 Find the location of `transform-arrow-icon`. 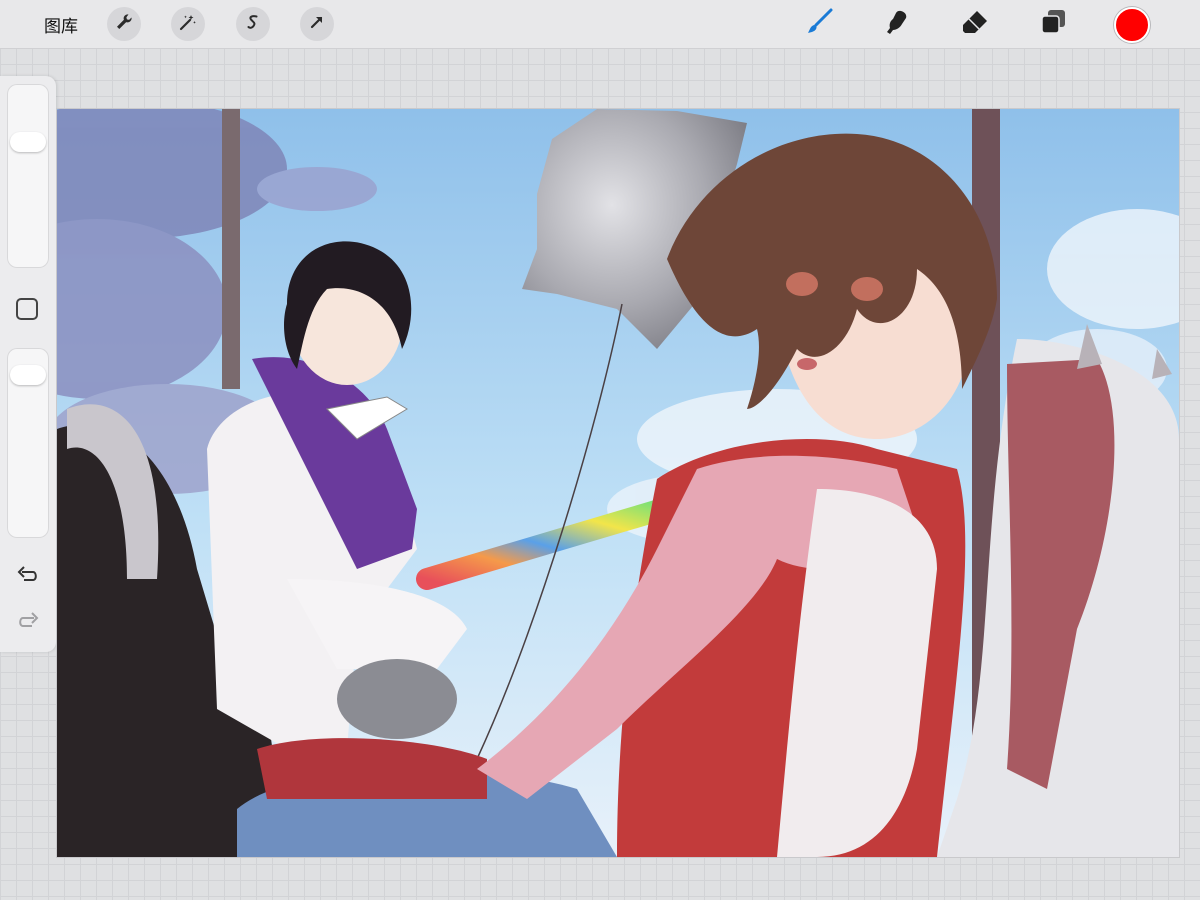

transform-arrow-icon is located at coordinates (317, 24).